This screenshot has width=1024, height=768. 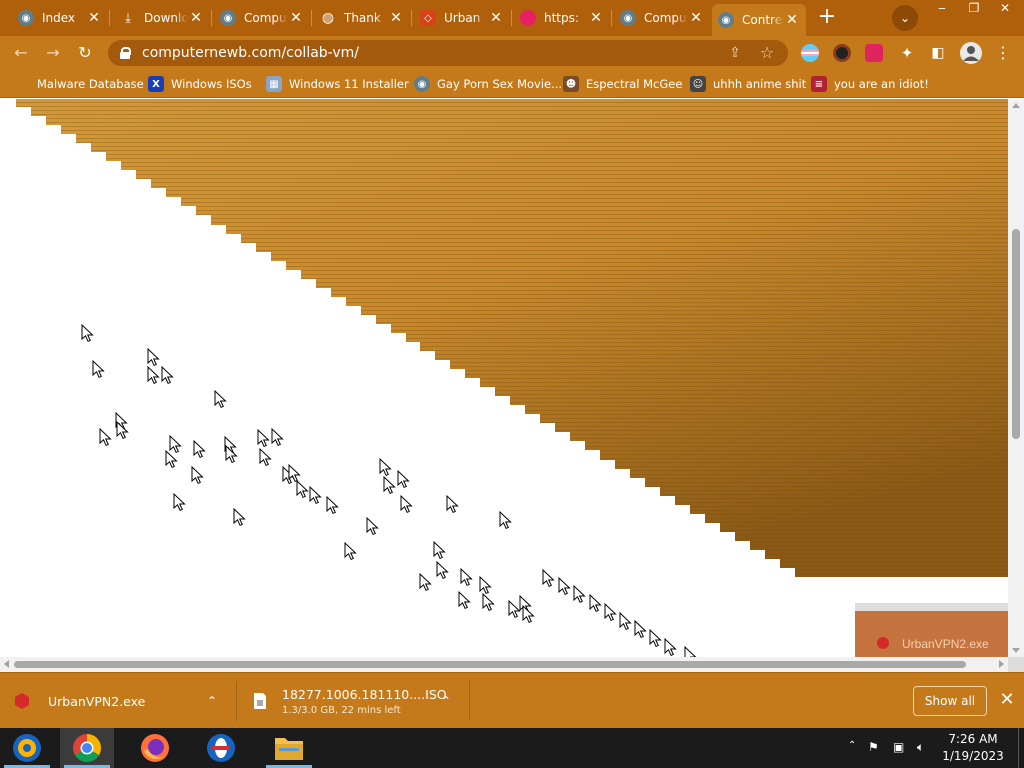 I want to click on tab-contrevenant: ◉ Contrevenant ✕, so click(x=759, y=20).